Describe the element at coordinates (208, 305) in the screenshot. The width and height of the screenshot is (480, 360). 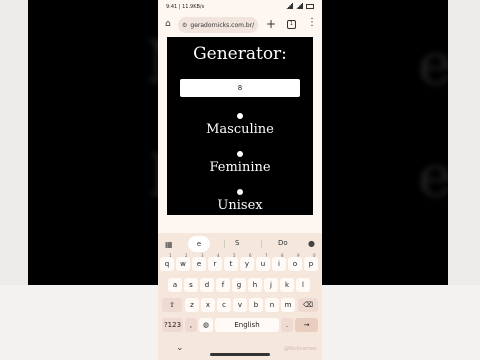
I see `key-x: x` at that location.